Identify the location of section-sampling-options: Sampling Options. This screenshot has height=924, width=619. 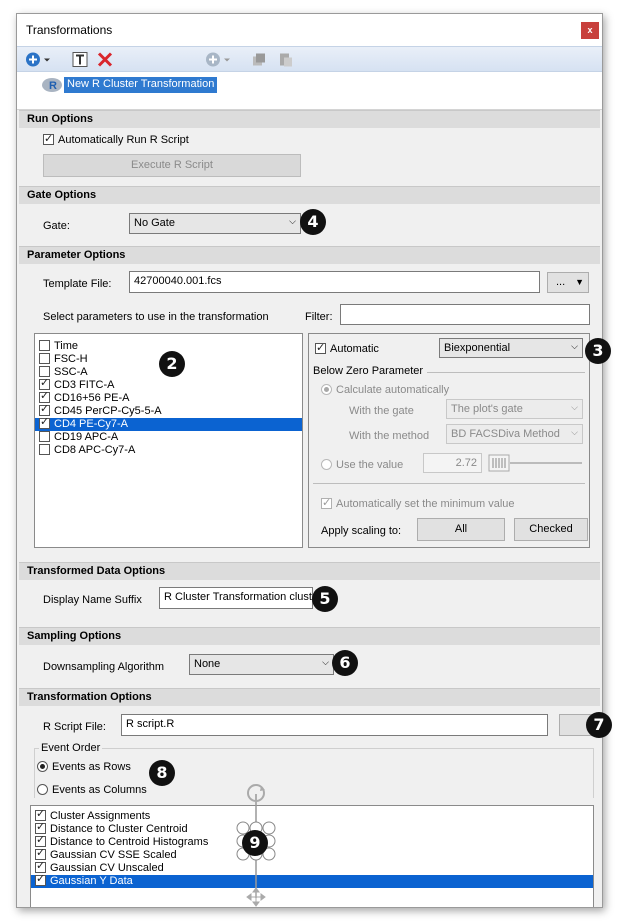
(309, 636).